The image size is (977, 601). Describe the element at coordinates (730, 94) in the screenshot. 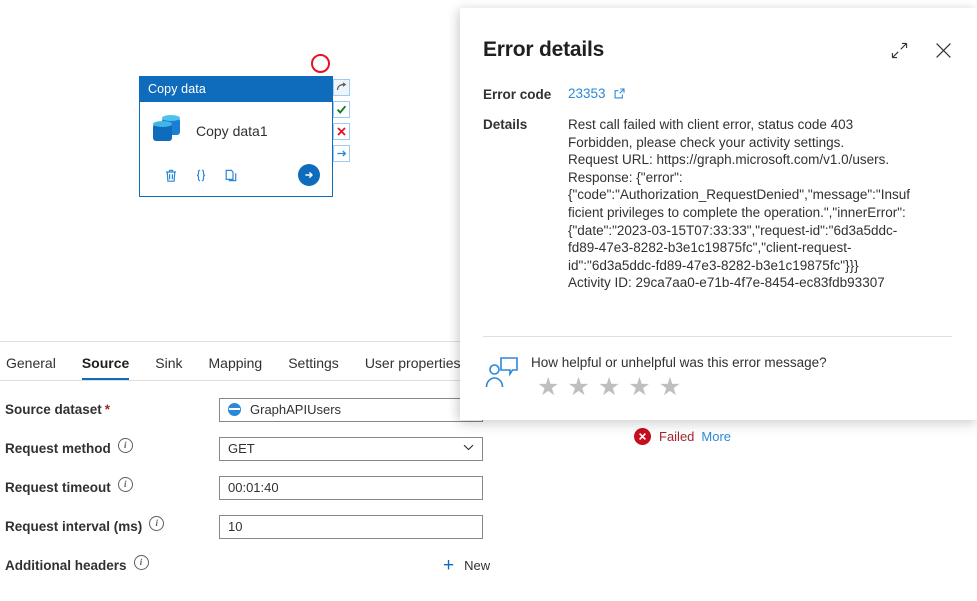

I see `error-code-row: Error code 23353` at that location.